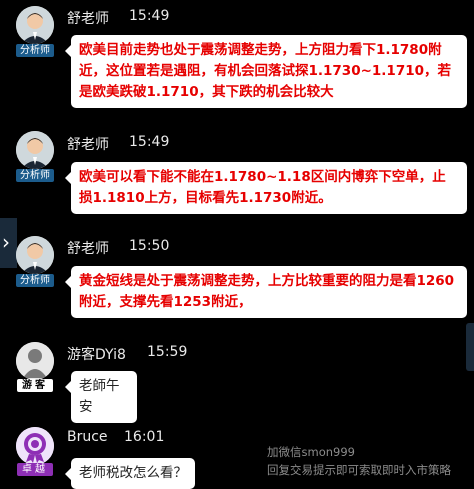 This screenshot has width=474, height=489. I want to click on chevron-right-icon: ›, so click(6, 242).